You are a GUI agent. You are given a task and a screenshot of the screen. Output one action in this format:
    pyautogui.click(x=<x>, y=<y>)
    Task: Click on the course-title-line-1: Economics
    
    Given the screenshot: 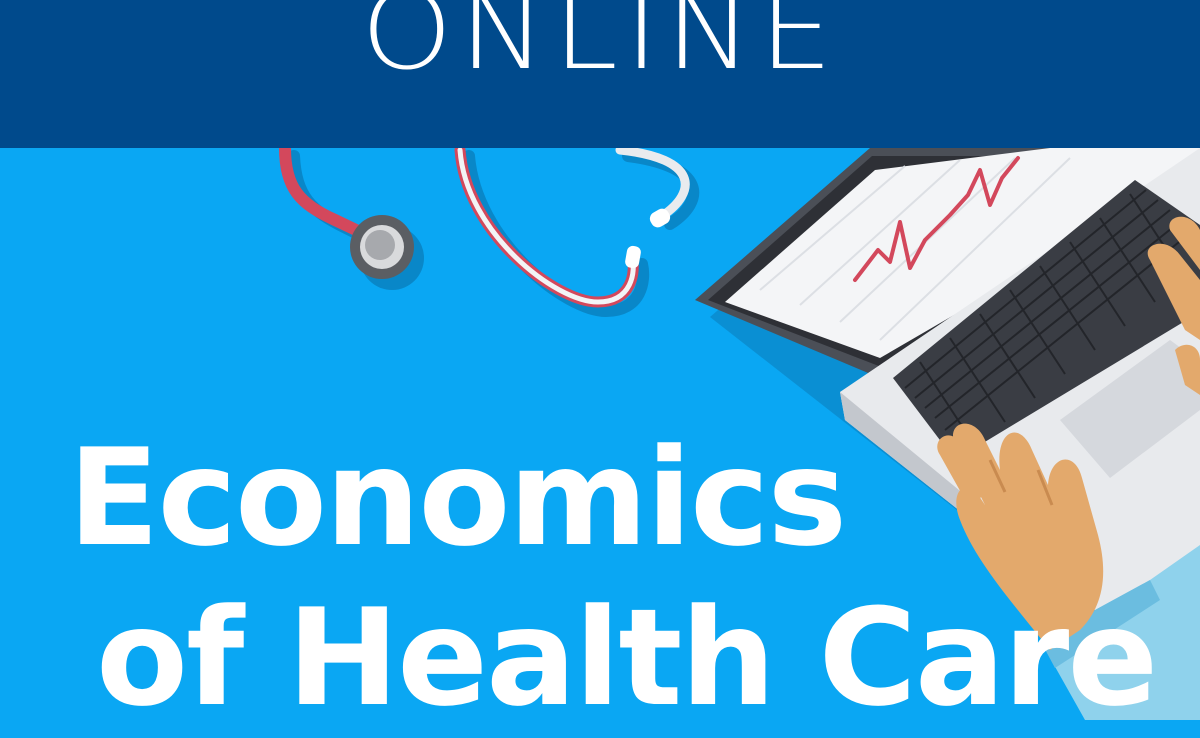 What is the action you would take?
    pyautogui.click(x=457, y=498)
    